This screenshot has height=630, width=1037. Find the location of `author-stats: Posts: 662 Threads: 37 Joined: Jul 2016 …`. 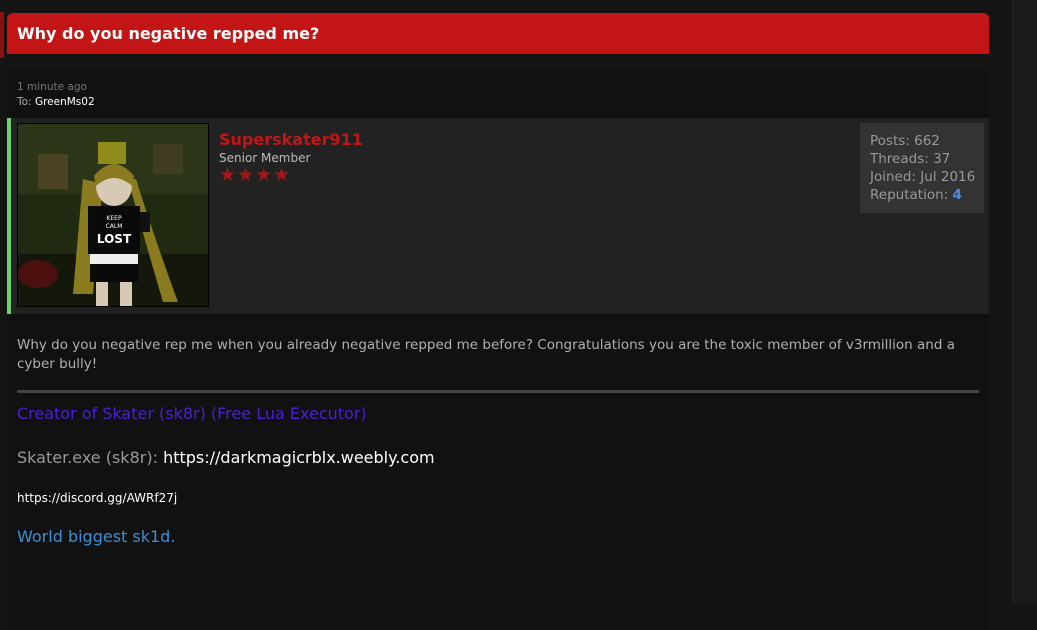

author-stats: Posts: 662 Threads: 37 Joined: Jul 2016 … is located at coordinates (922, 168).